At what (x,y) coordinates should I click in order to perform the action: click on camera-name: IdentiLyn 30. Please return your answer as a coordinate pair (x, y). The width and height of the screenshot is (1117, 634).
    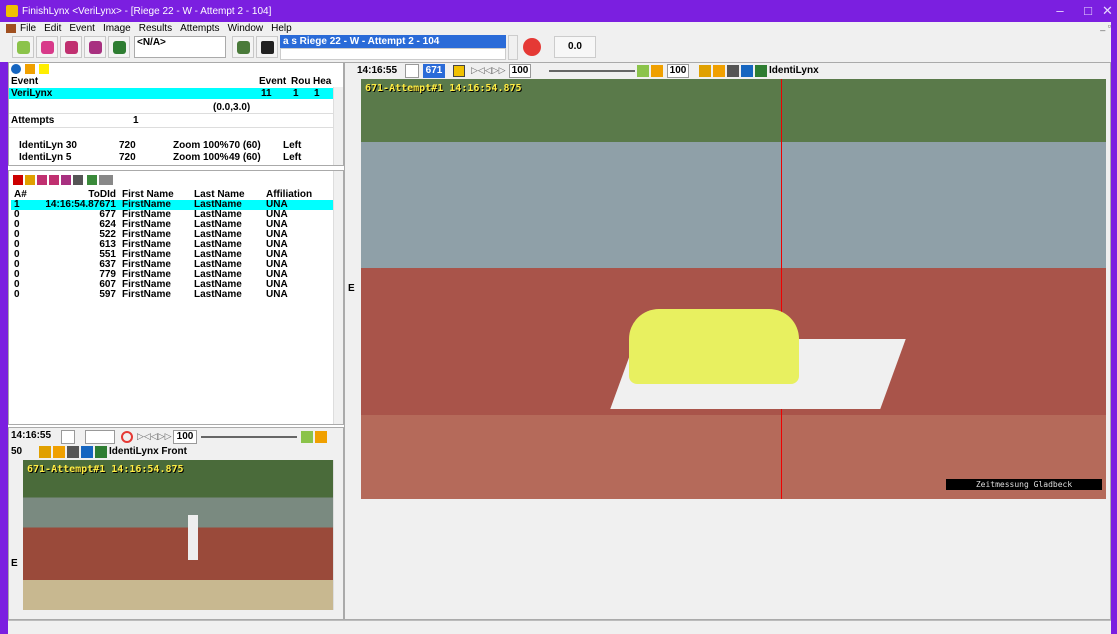
    Looking at the image, I should click on (48, 145).